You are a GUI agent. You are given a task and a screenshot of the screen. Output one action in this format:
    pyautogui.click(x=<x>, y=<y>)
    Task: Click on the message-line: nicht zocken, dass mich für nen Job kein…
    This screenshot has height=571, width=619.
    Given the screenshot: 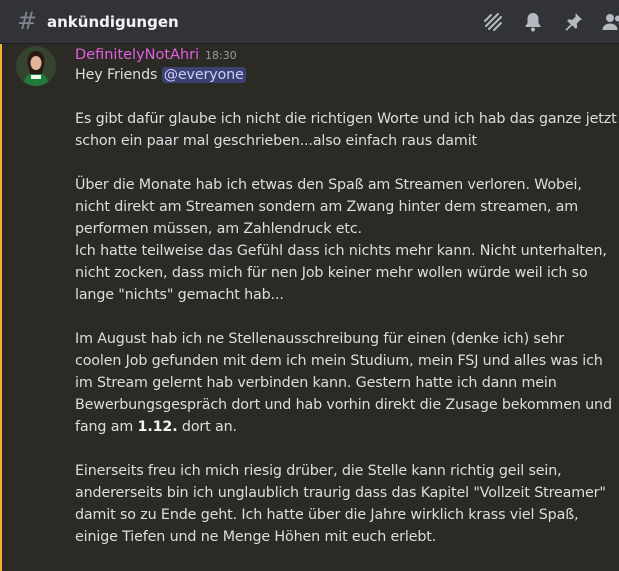 What is the action you would take?
    pyautogui.click(x=331, y=273)
    